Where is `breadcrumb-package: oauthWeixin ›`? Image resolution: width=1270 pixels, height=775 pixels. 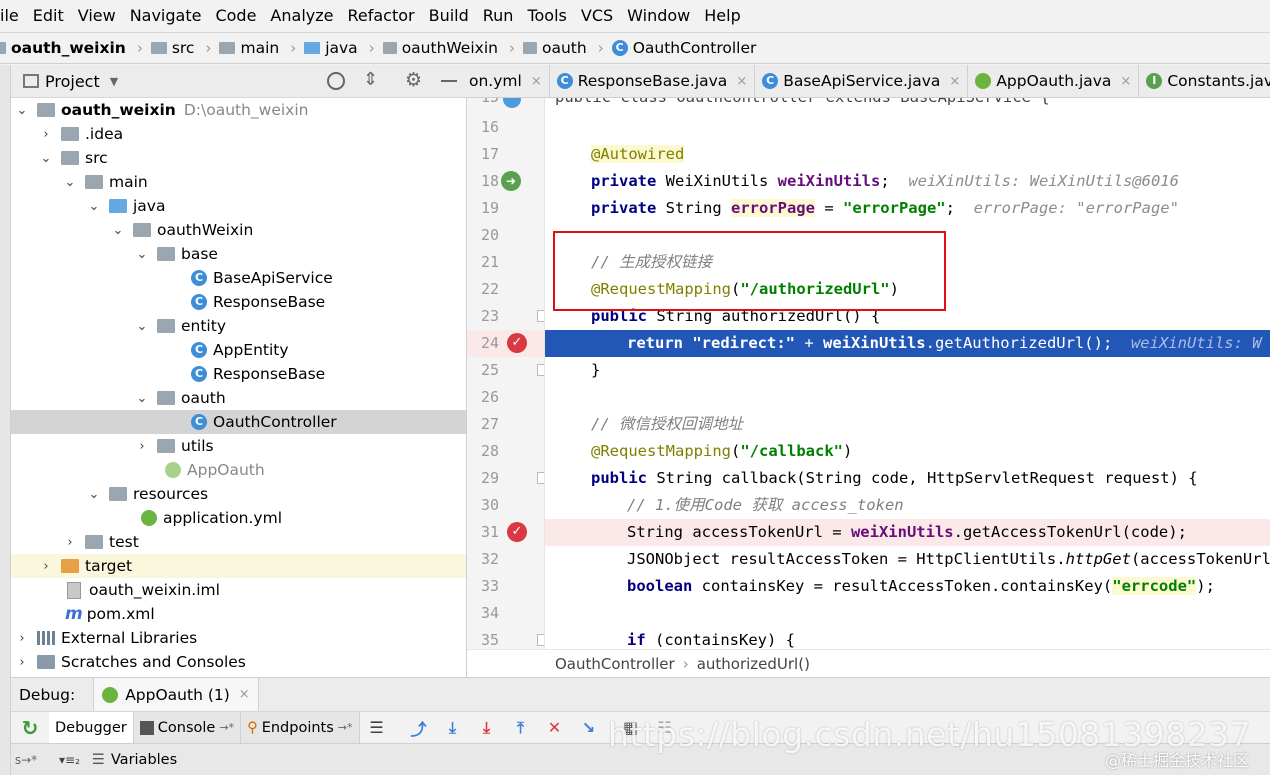 breadcrumb-package: oauthWeixin › is located at coordinates (448, 48).